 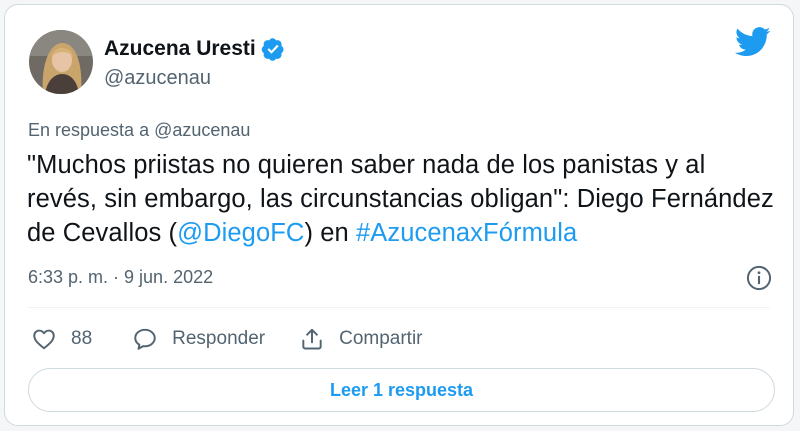 I want to click on info-icon, so click(x=759, y=278).